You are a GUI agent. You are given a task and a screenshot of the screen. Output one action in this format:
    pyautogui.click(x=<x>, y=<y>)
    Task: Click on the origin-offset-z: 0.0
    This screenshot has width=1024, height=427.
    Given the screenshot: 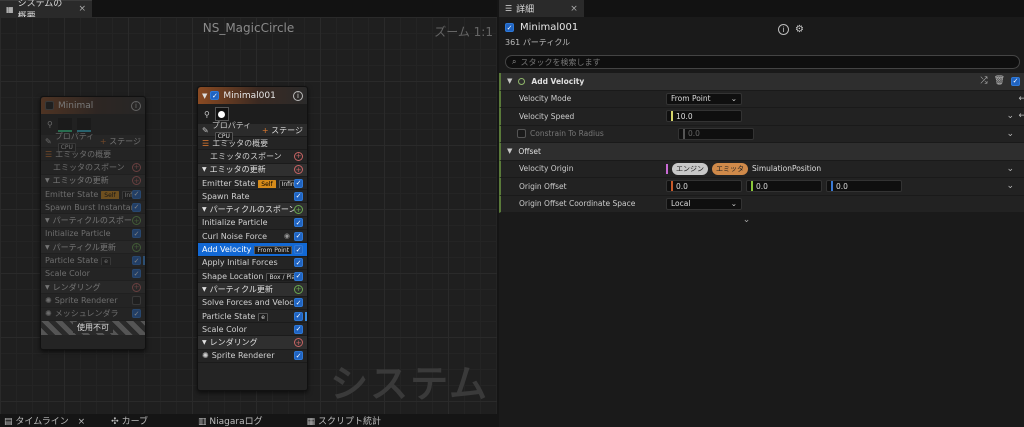 What is the action you would take?
    pyautogui.click(x=864, y=186)
    